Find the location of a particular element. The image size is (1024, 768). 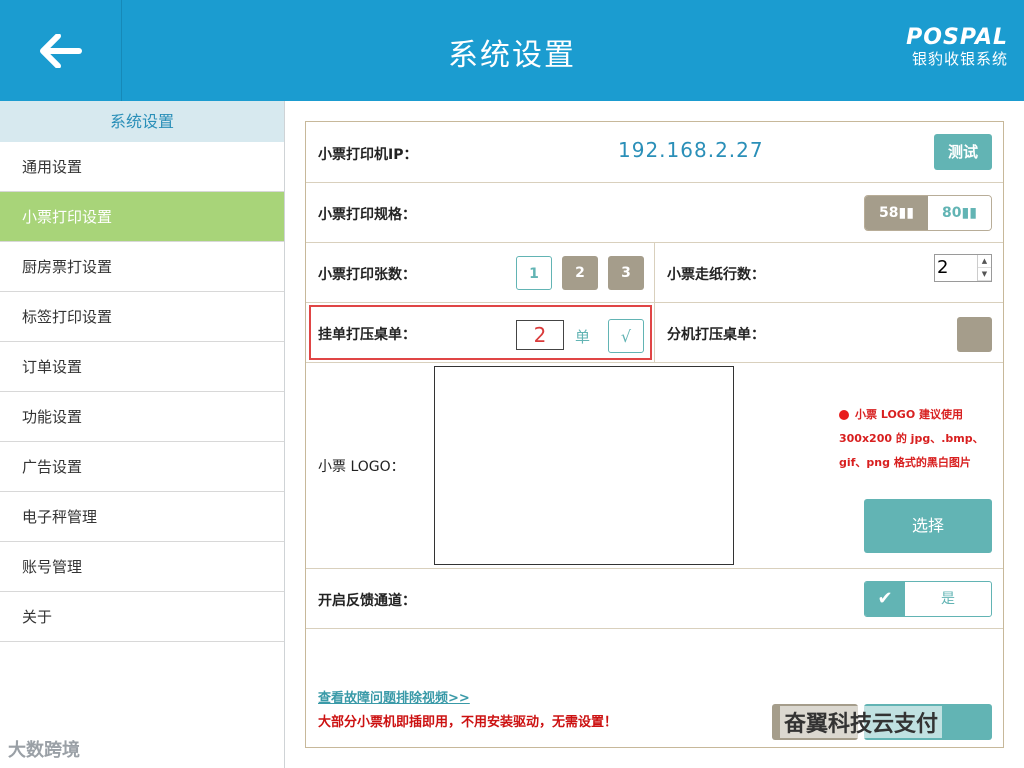

copies-option-1: 1 is located at coordinates (534, 273).